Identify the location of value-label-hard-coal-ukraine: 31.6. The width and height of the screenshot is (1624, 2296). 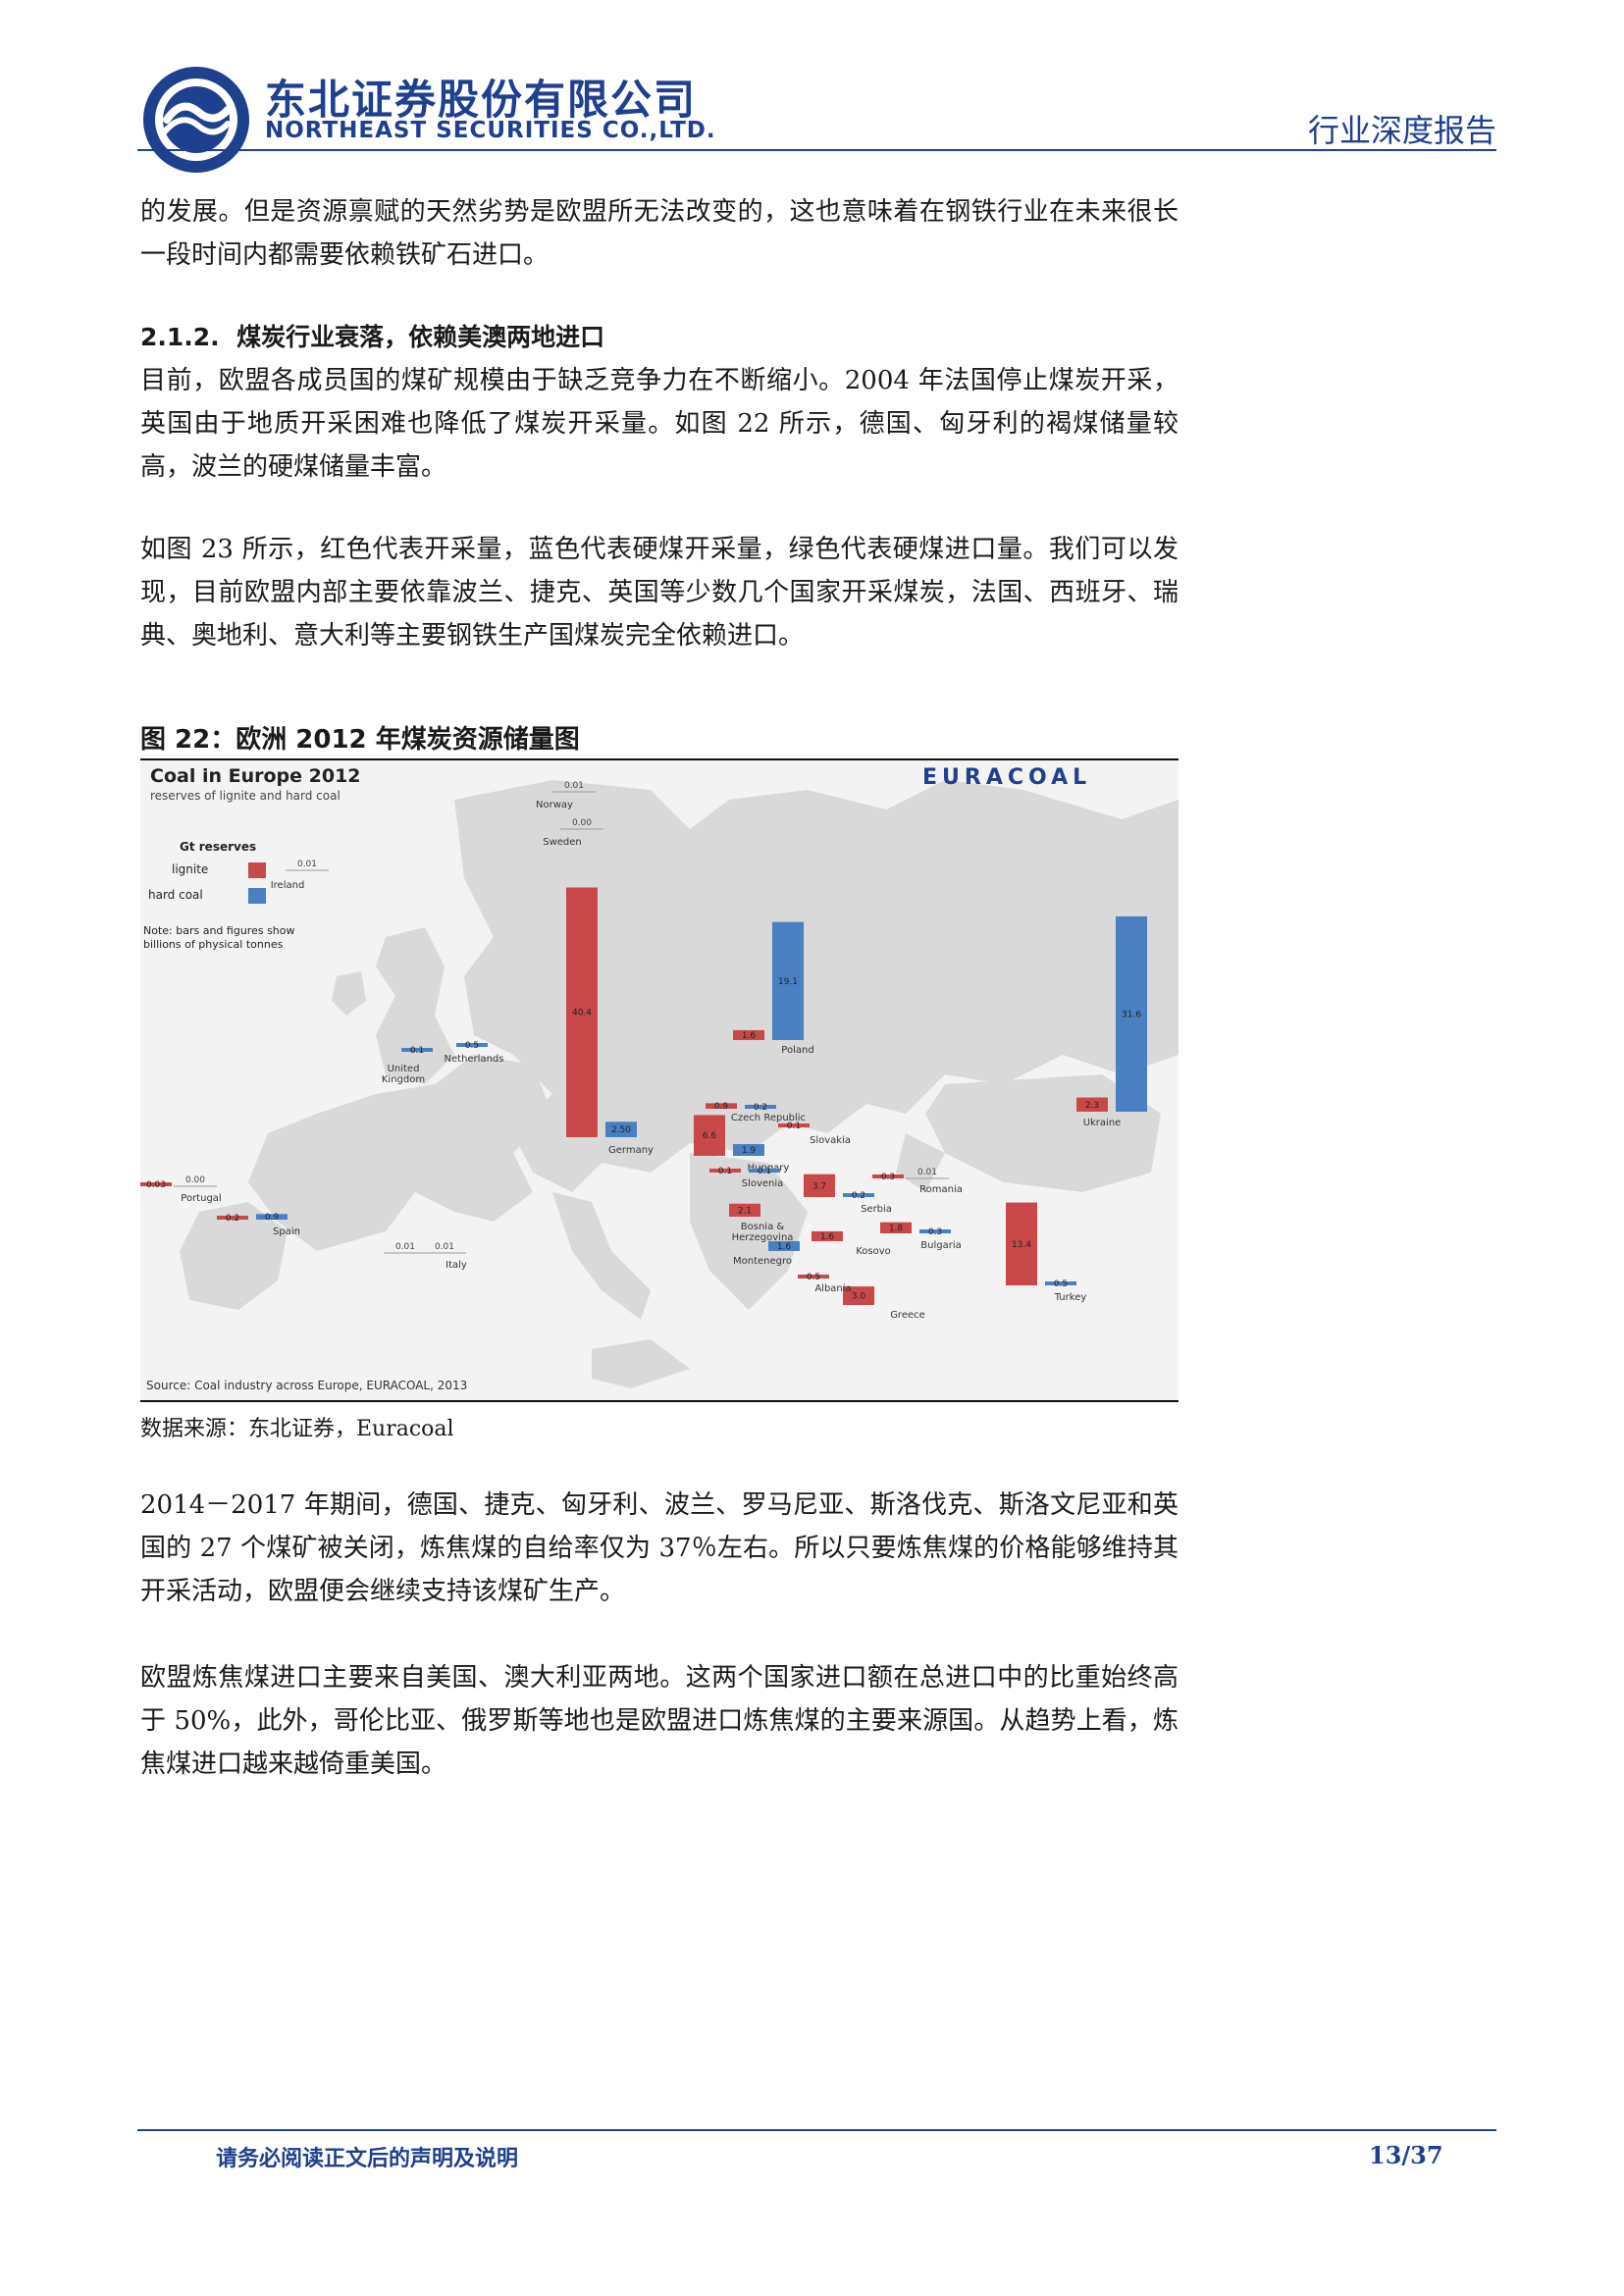
(1131, 1014).